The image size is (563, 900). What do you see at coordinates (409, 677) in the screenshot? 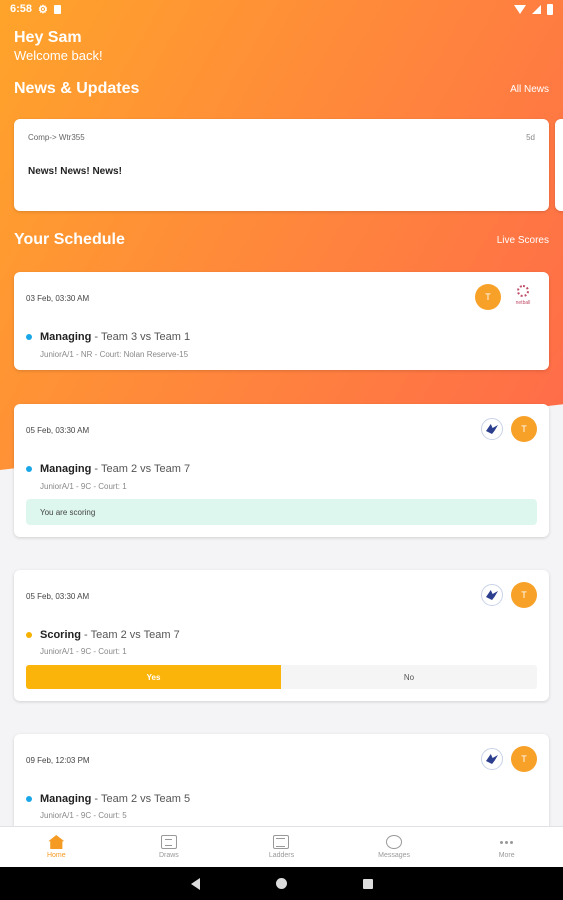
I see `no-button: No` at bounding box center [409, 677].